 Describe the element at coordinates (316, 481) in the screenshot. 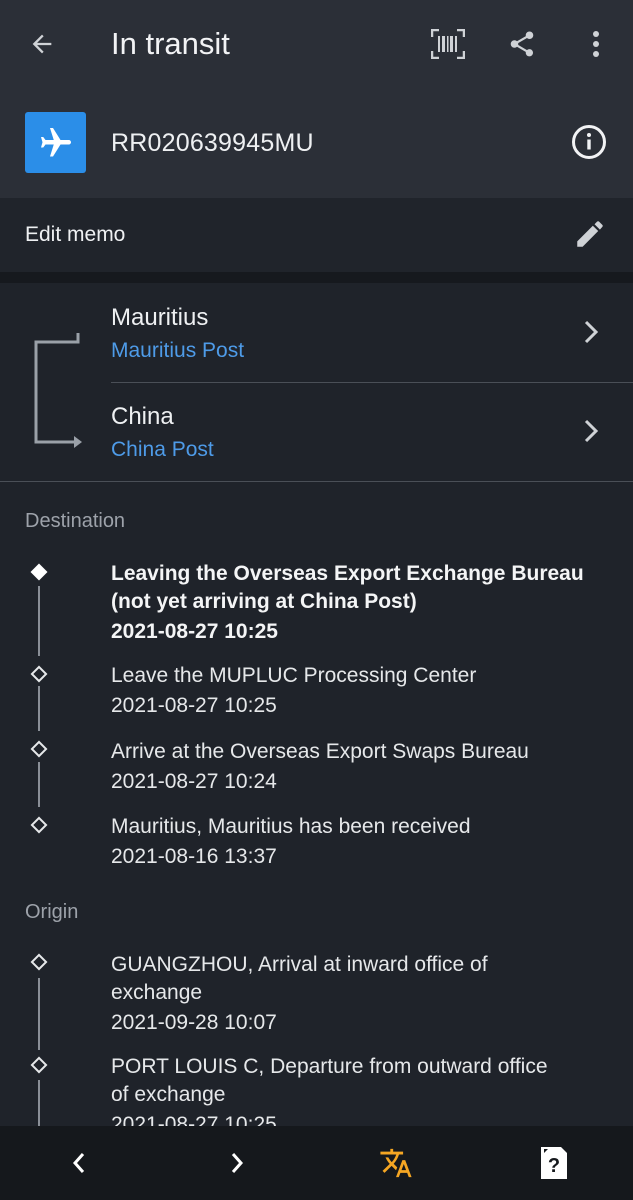

I see `route-bottom-divider` at that location.